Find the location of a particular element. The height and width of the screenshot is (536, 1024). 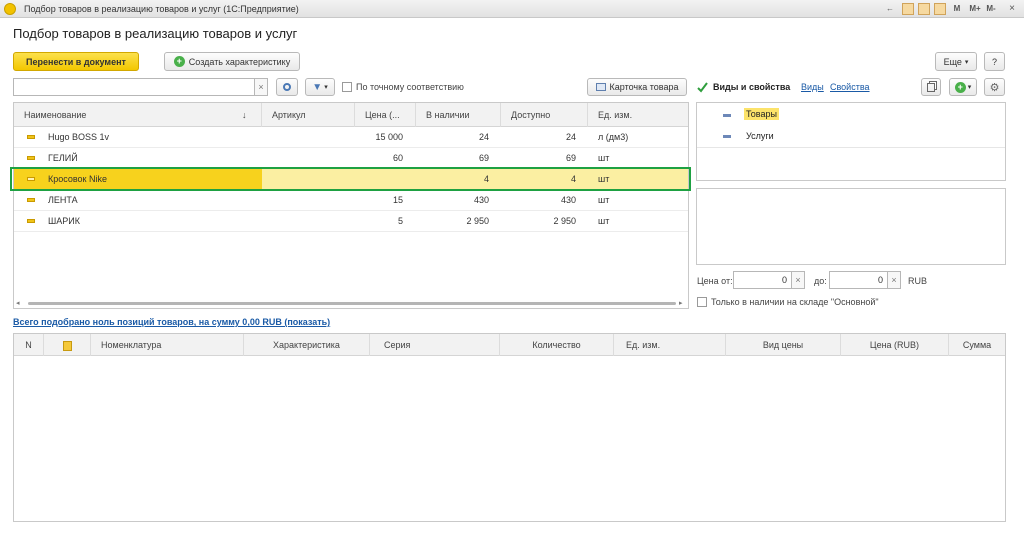

col-quantity-header: Количество is located at coordinates (557, 345).